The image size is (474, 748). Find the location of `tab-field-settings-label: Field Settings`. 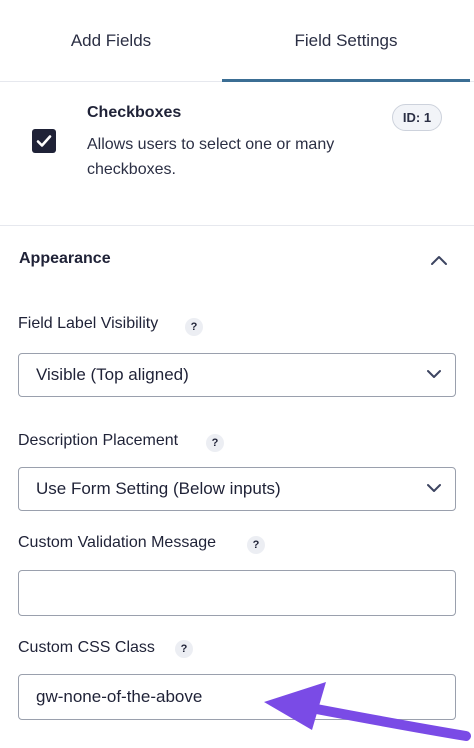

tab-field-settings-label: Field Settings is located at coordinates (346, 40).